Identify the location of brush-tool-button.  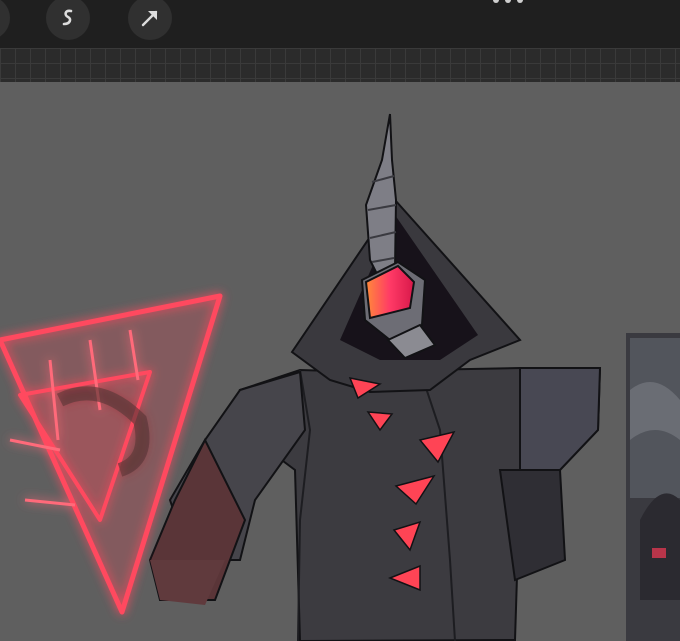
(5, 20).